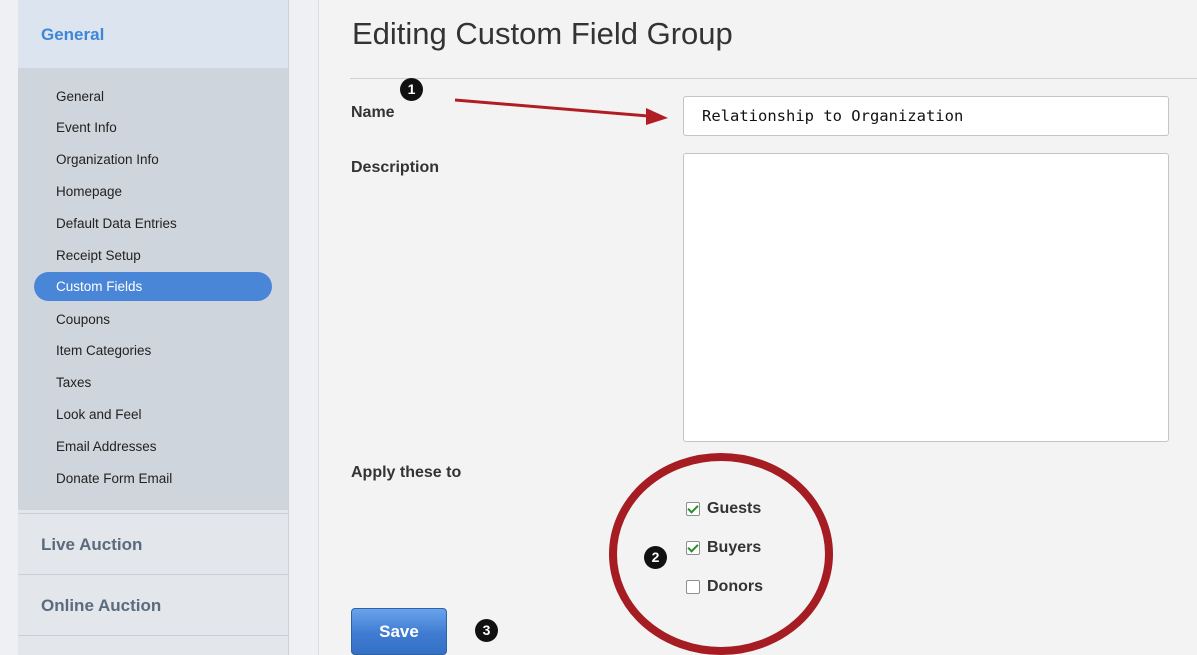 Image resolution: width=1197 pixels, height=655 pixels. Describe the element at coordinates (411, 89) in the screenshot. I see `annotation-marker-1: 1` at that location.